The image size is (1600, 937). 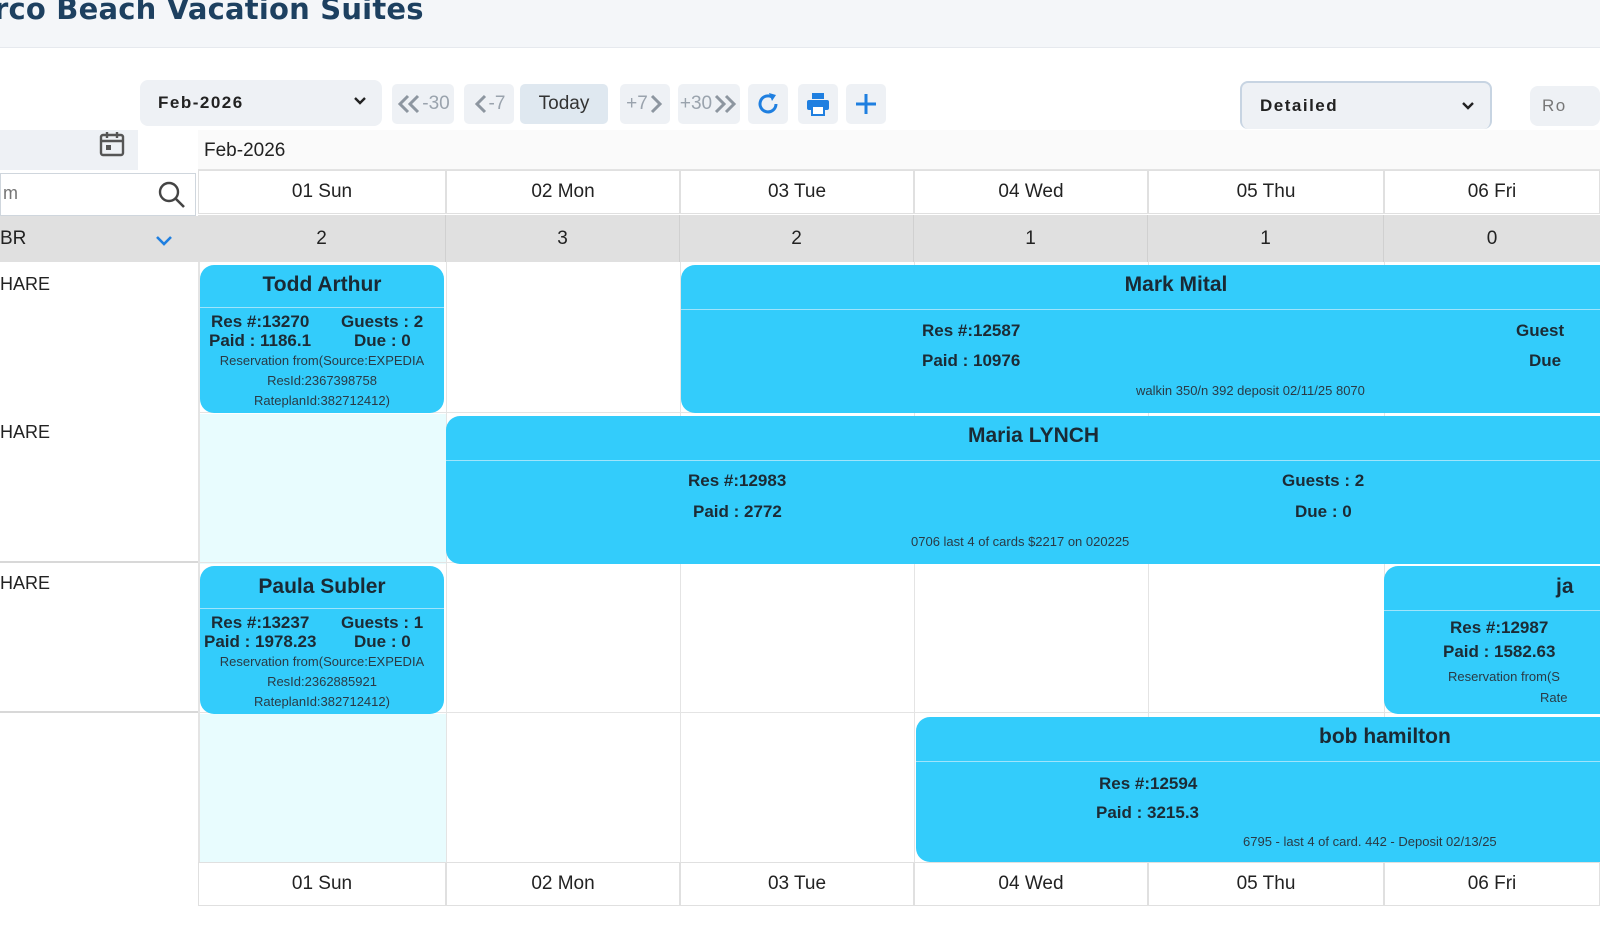 I want to click on fwd-7-button: +7, so click(x=645, y=104).